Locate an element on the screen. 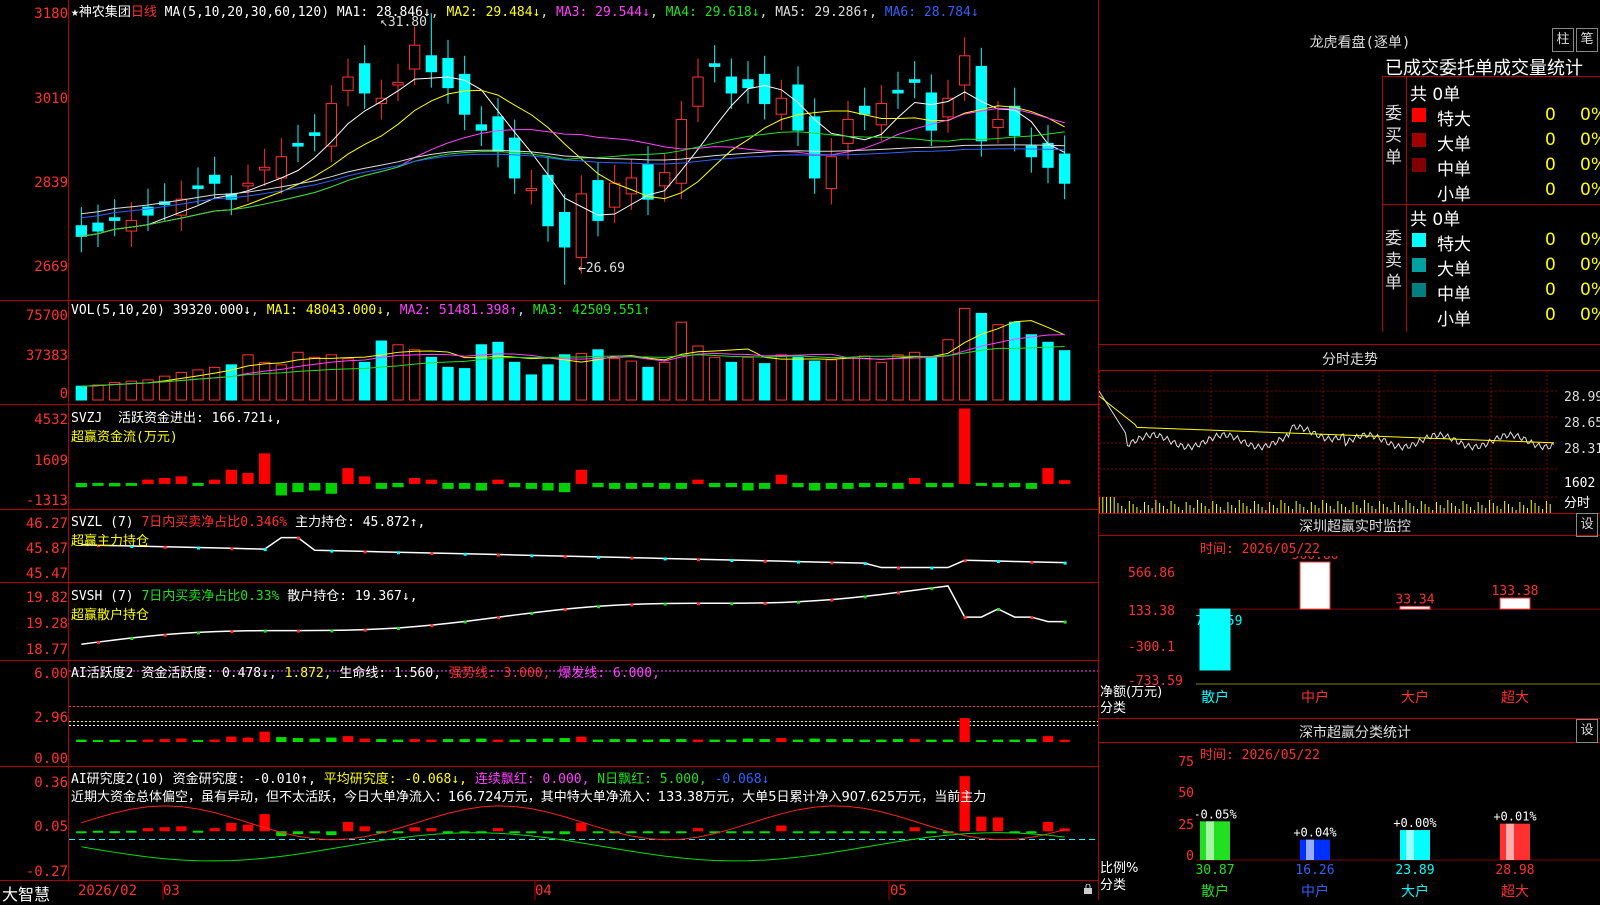 Image resolution: width=1600 pixels, height=905 pixels. axis-tick: 37383 is located at coordinates (46, 356).